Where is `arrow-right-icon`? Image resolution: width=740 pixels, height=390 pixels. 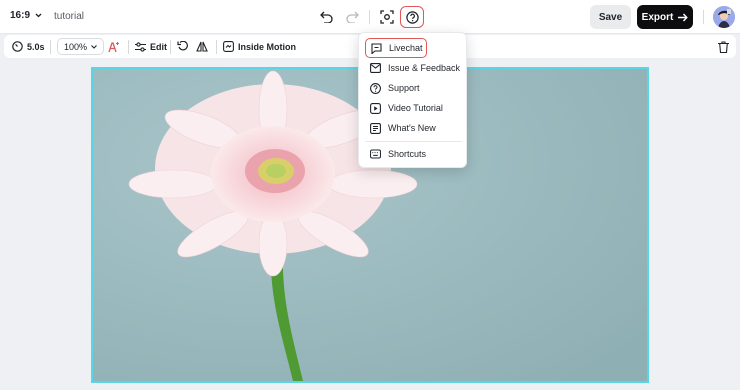 arrow-right-icon is located at coordinates (683, 17).